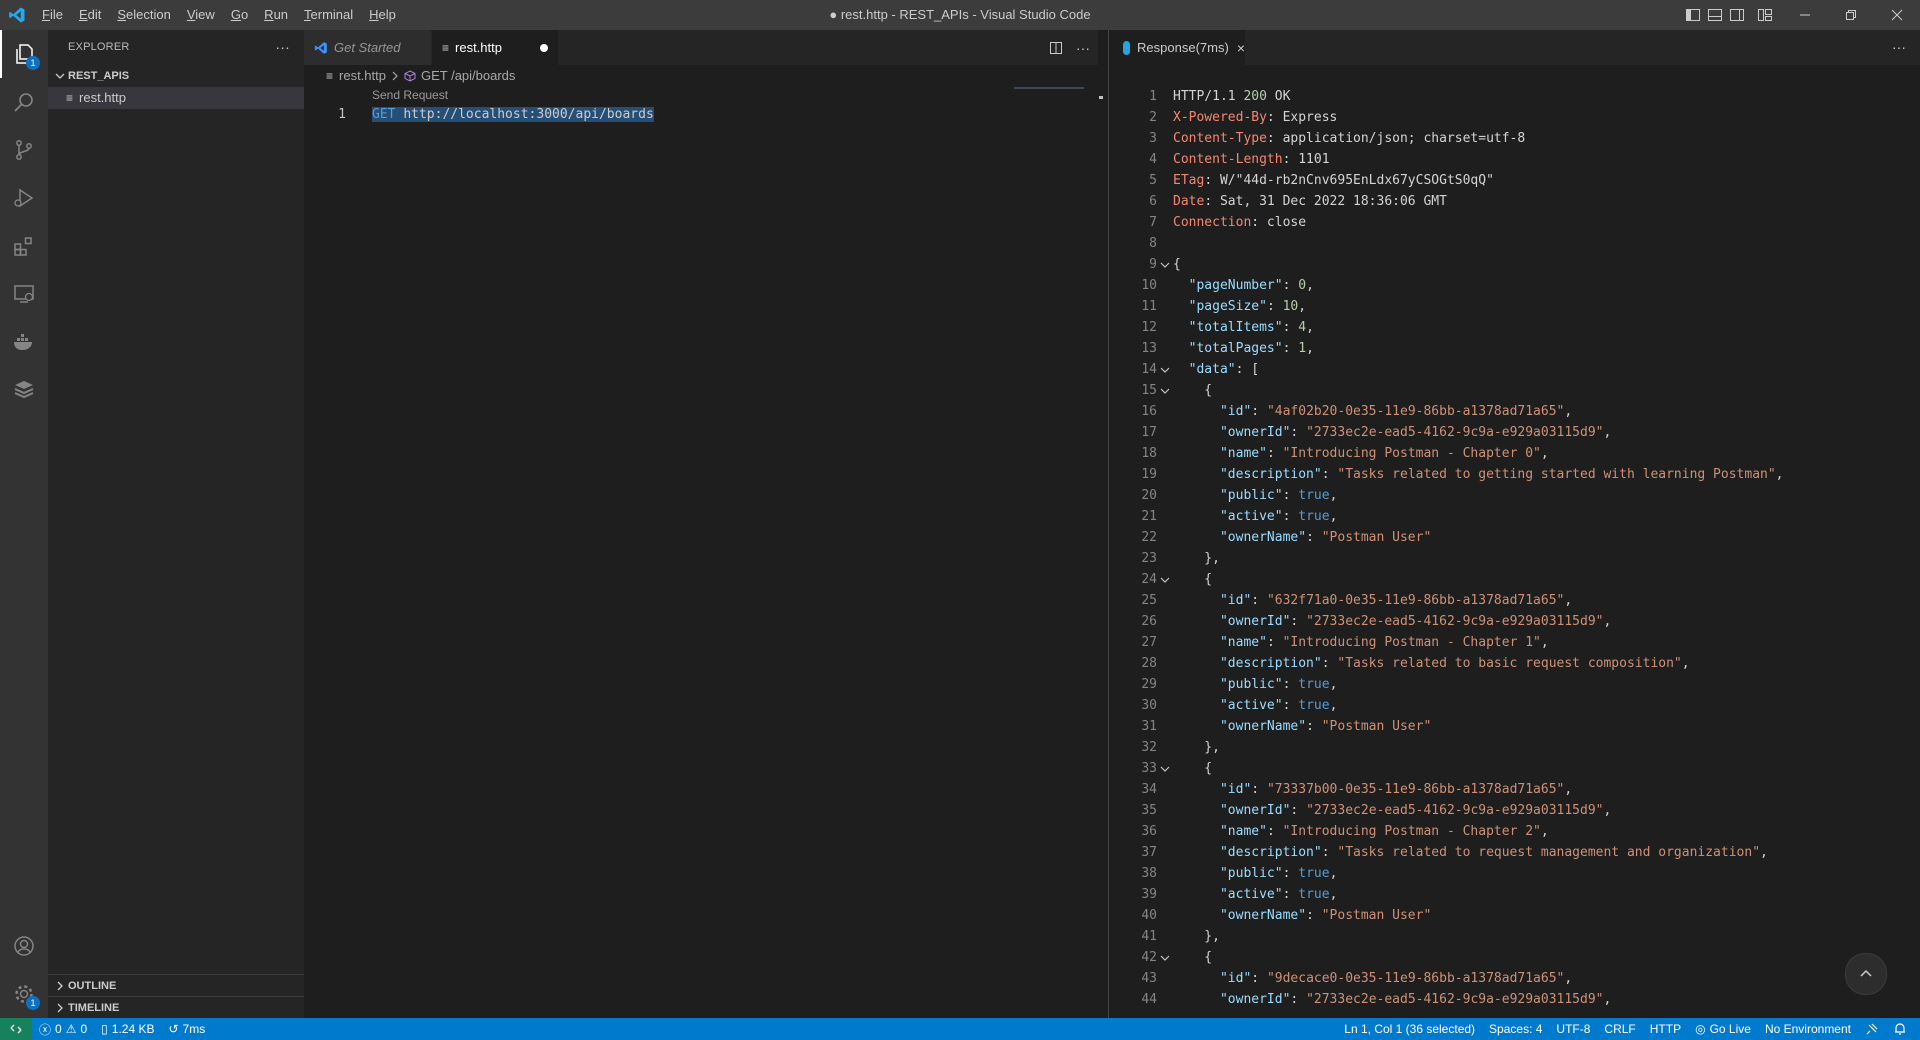  I want to click on docker-icon, so click(24, 342).